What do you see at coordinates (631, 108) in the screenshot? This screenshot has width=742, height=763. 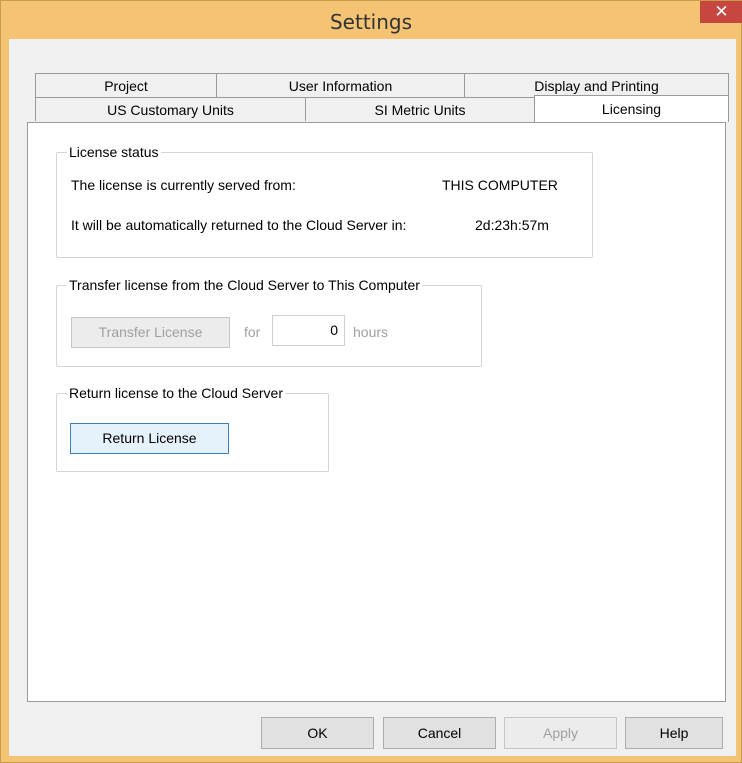 I see `tab-licensing: Licensing` at bounding box center [631, 108].